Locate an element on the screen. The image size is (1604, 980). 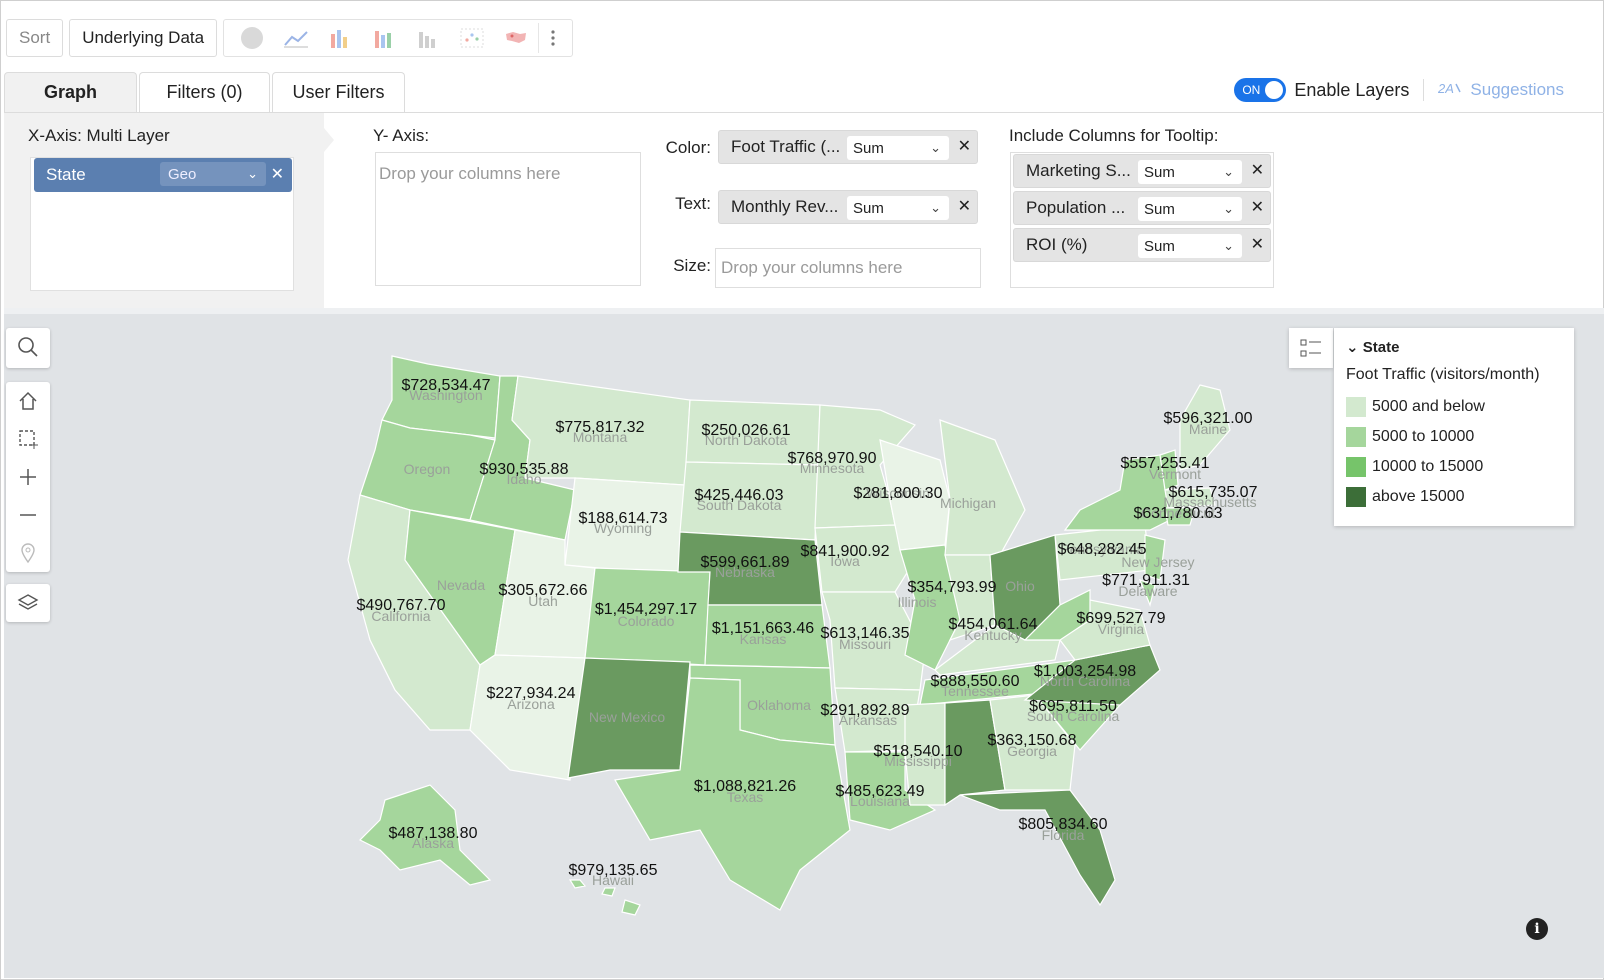
box-select-icon is located at coordinates (28, 439).